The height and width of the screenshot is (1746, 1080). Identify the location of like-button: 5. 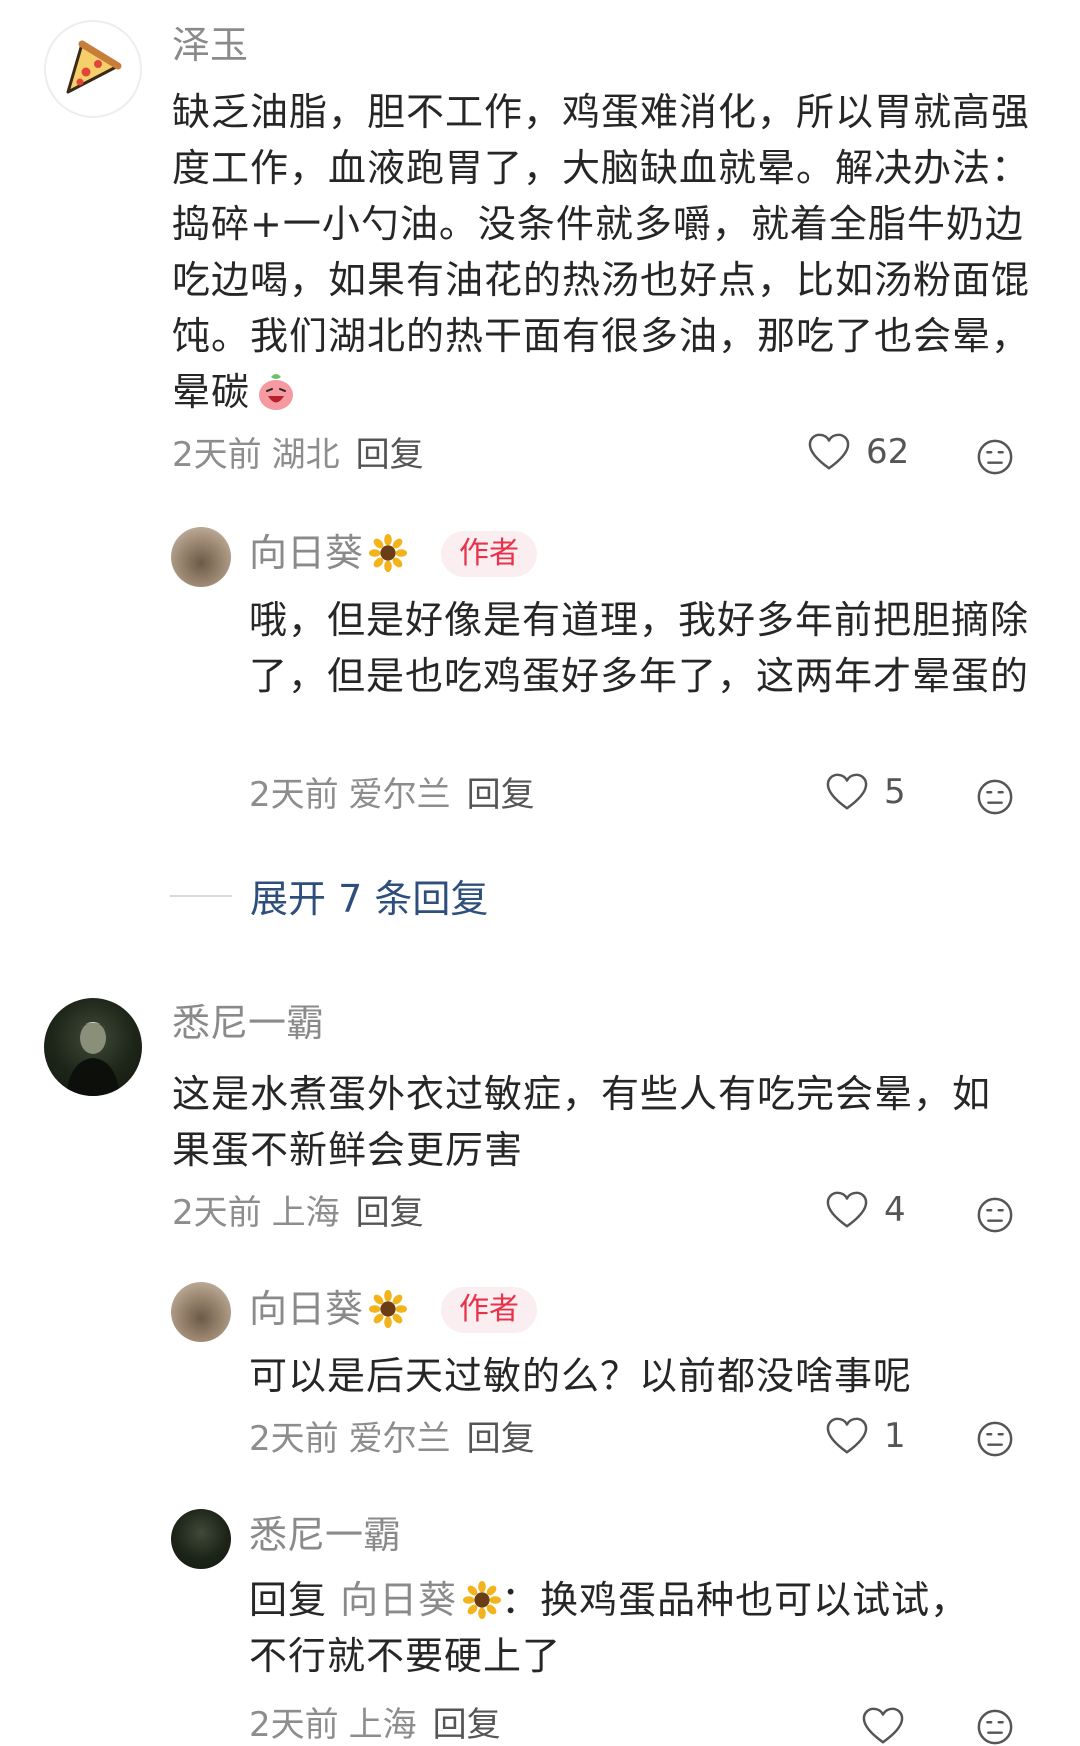
(866, 792).